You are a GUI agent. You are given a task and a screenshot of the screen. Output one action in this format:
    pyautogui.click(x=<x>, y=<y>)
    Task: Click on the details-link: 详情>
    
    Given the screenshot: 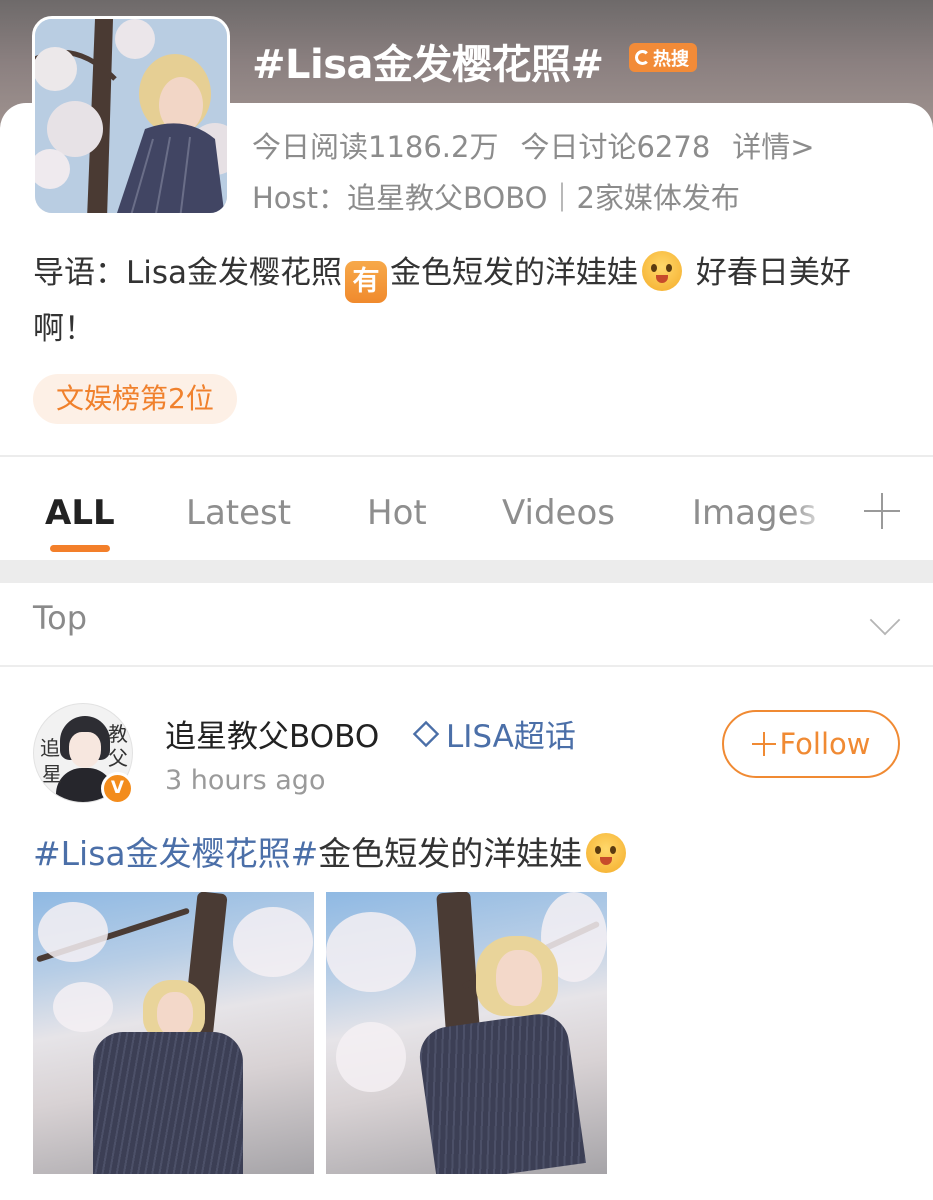 What is the action you would take?
    pyautogui.click(x=773, y=145)
    